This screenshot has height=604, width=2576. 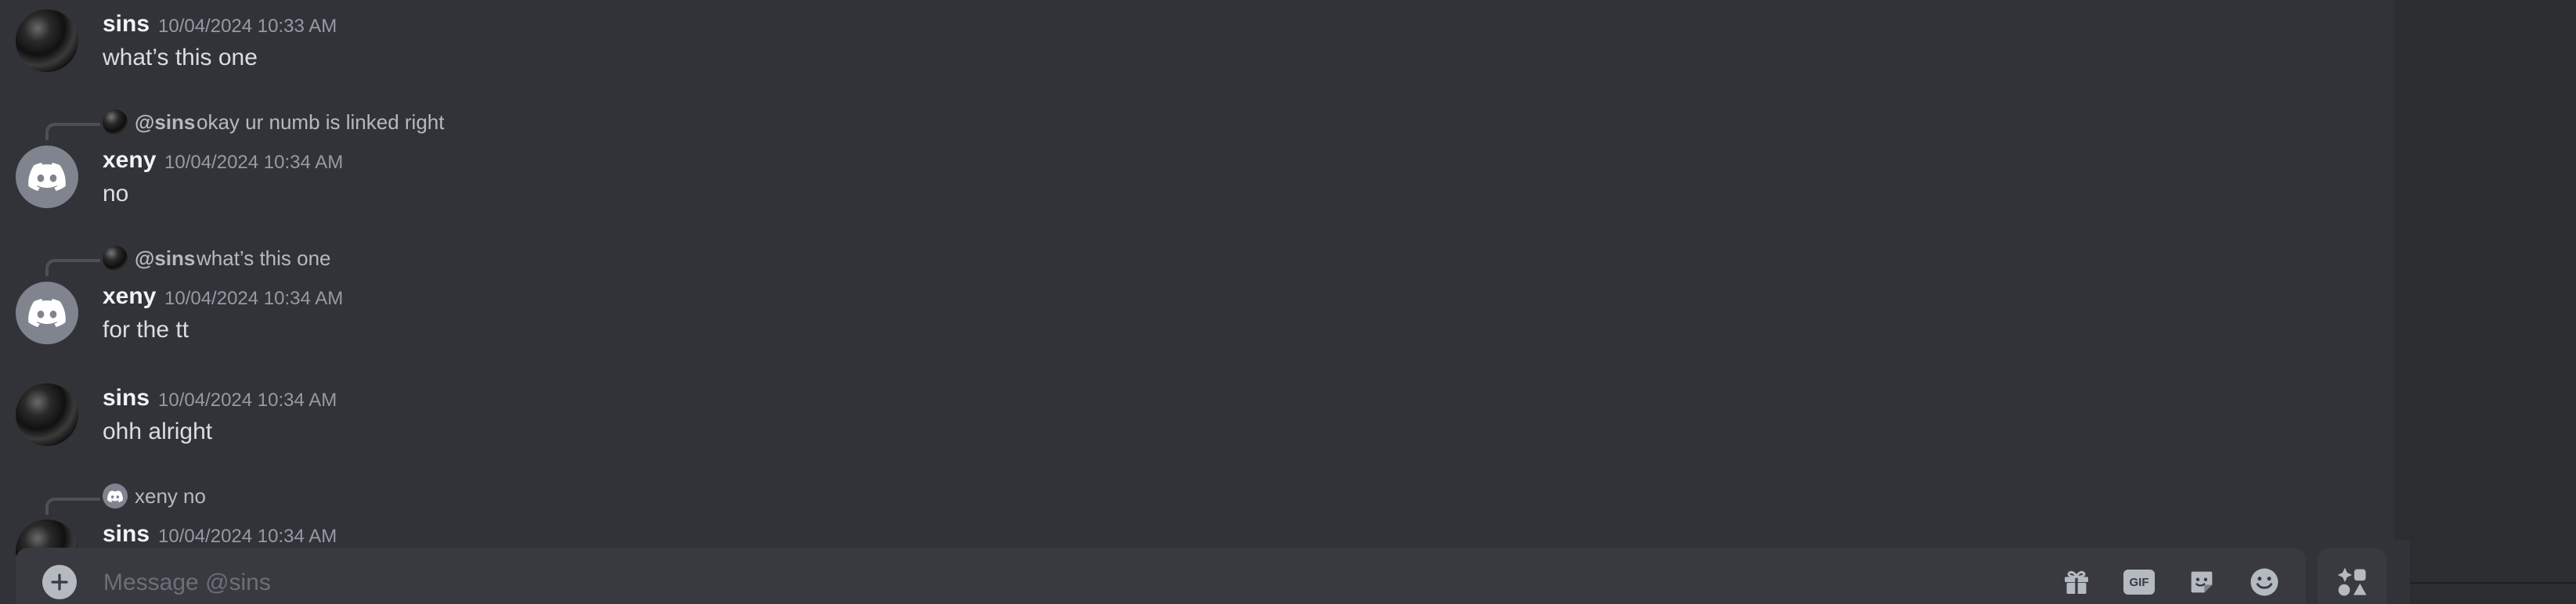 I want to click on message-content: no, so click(x=116, y=194).